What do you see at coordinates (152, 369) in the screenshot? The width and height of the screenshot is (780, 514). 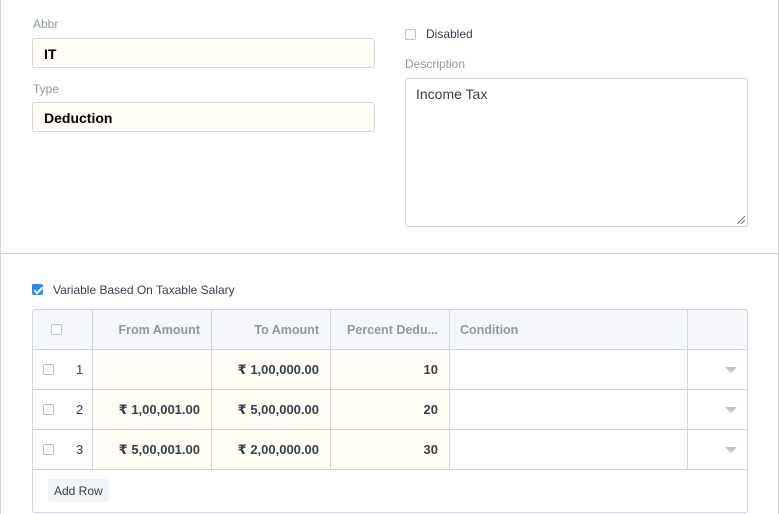 I see `from-amount-cell` at bounding box center [152, 369].